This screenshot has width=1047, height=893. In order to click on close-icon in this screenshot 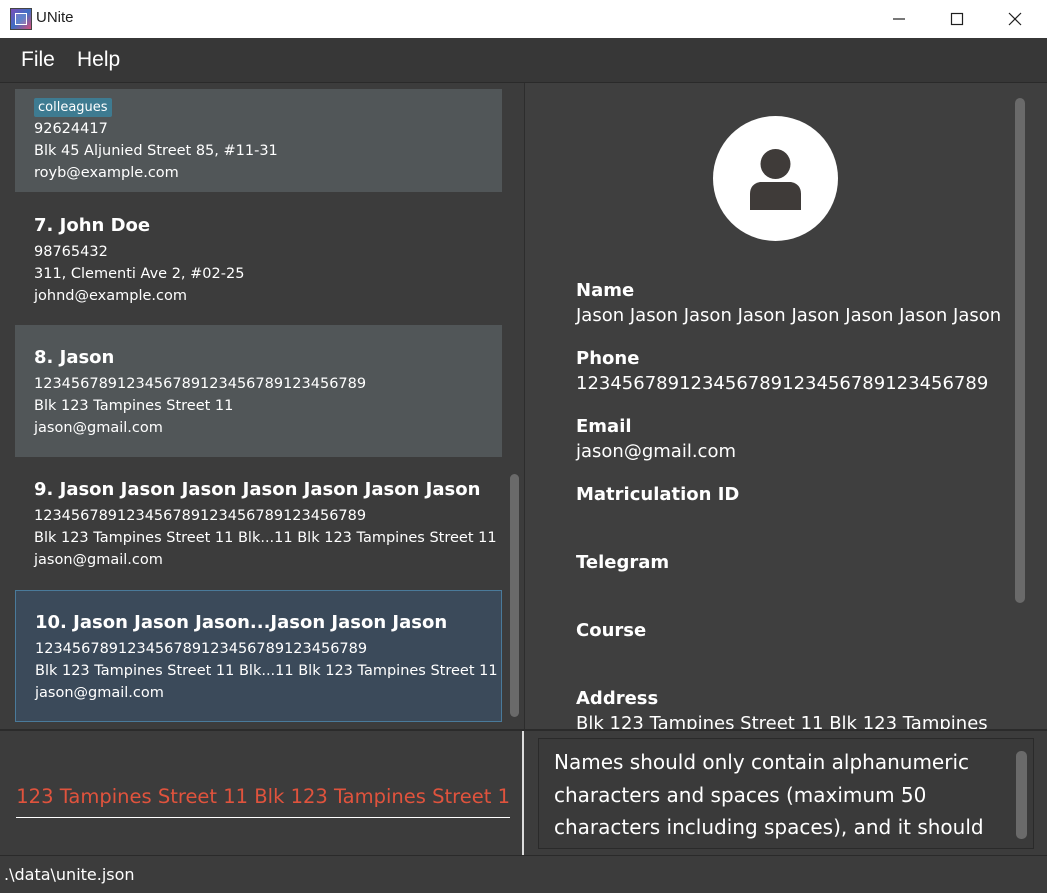, I will do `click(1015, 19)`.